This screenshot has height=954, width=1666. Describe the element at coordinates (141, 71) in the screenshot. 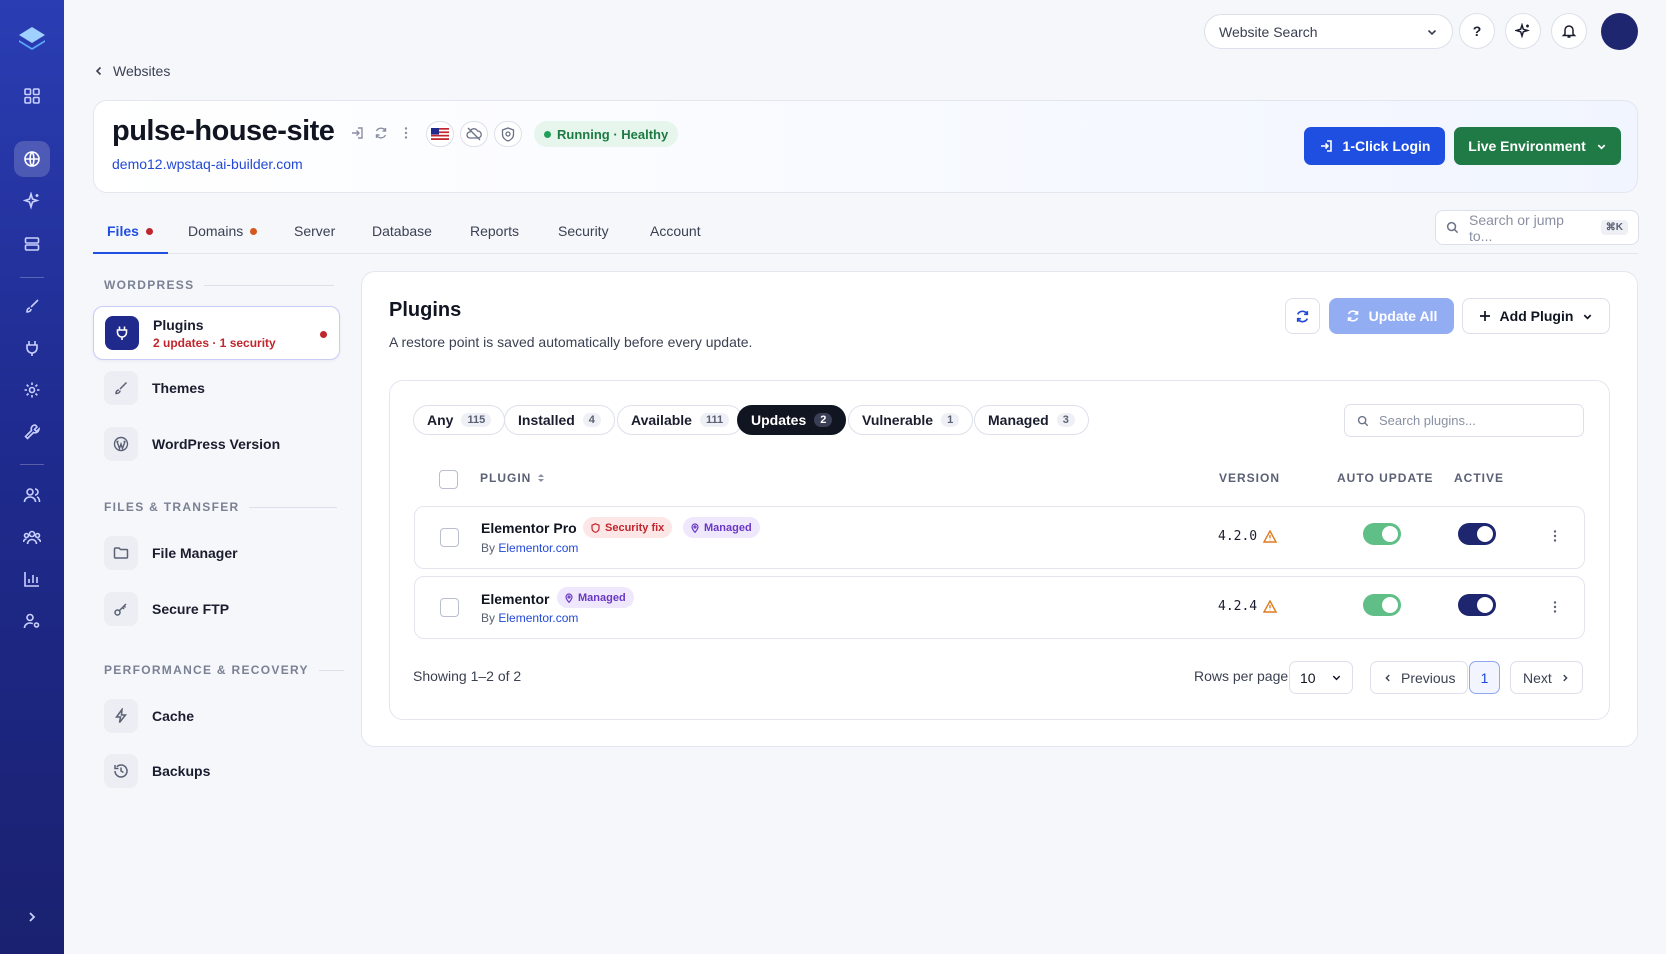

I see `breadcrumb-websites: Websites` at that location.